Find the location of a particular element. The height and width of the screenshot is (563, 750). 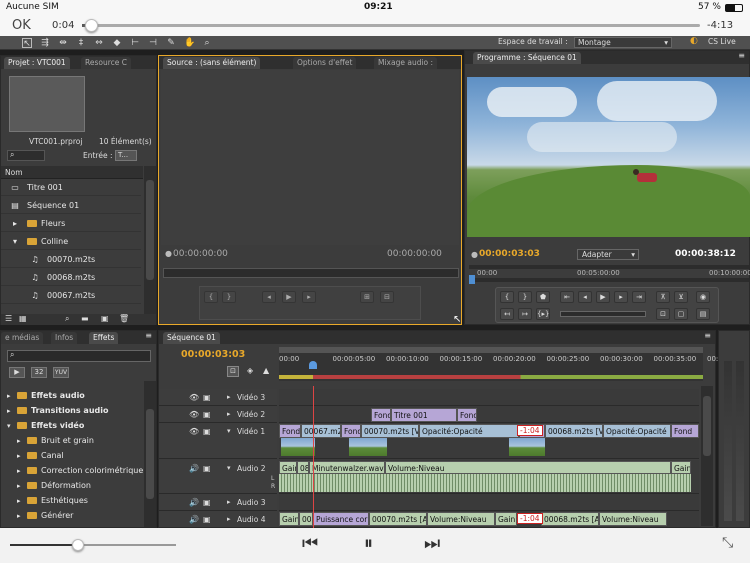

project-item: ▭ Titre 001 is located at coordinates (71, 187).